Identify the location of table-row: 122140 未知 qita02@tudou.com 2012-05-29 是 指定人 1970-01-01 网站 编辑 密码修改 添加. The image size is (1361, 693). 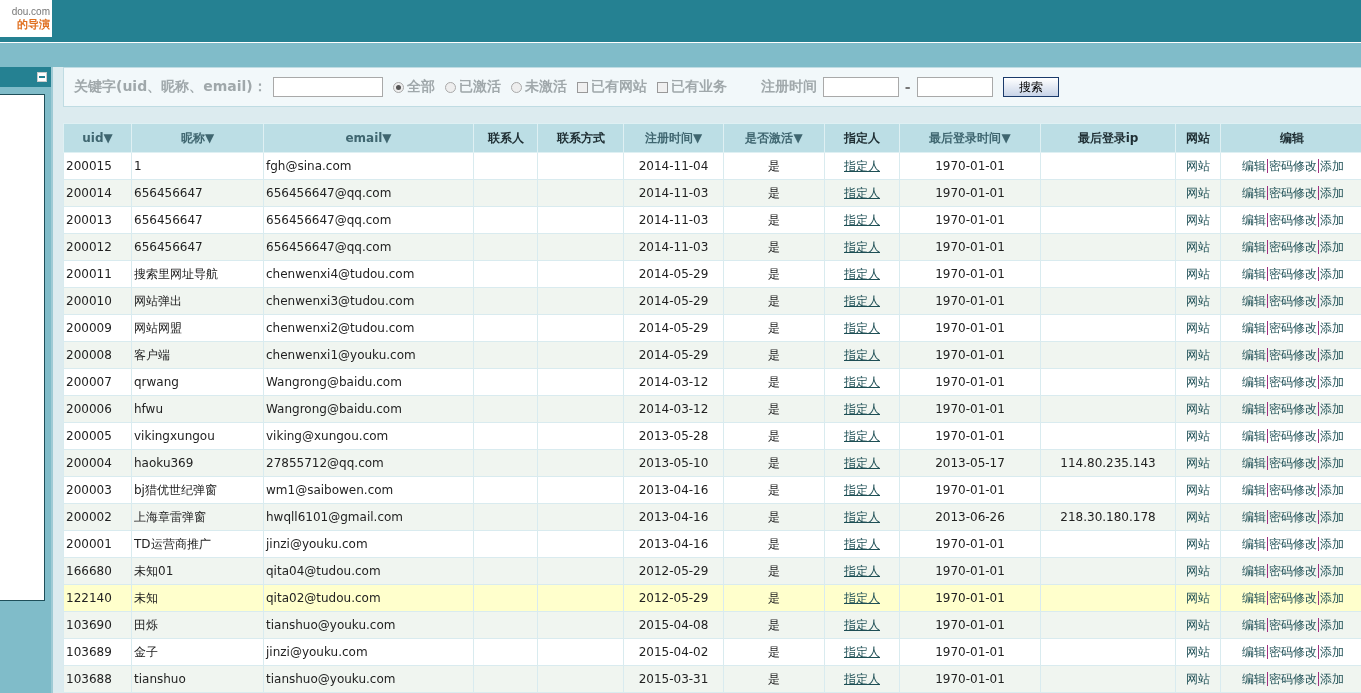
(712, 598).